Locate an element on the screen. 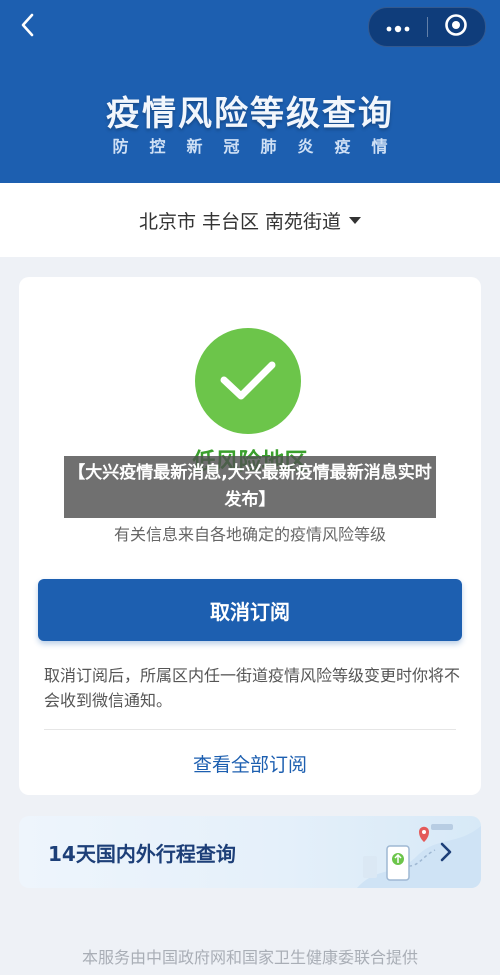  location-label: 北京市 丰台区 南苑街道 is located at coordinates (240, 221).